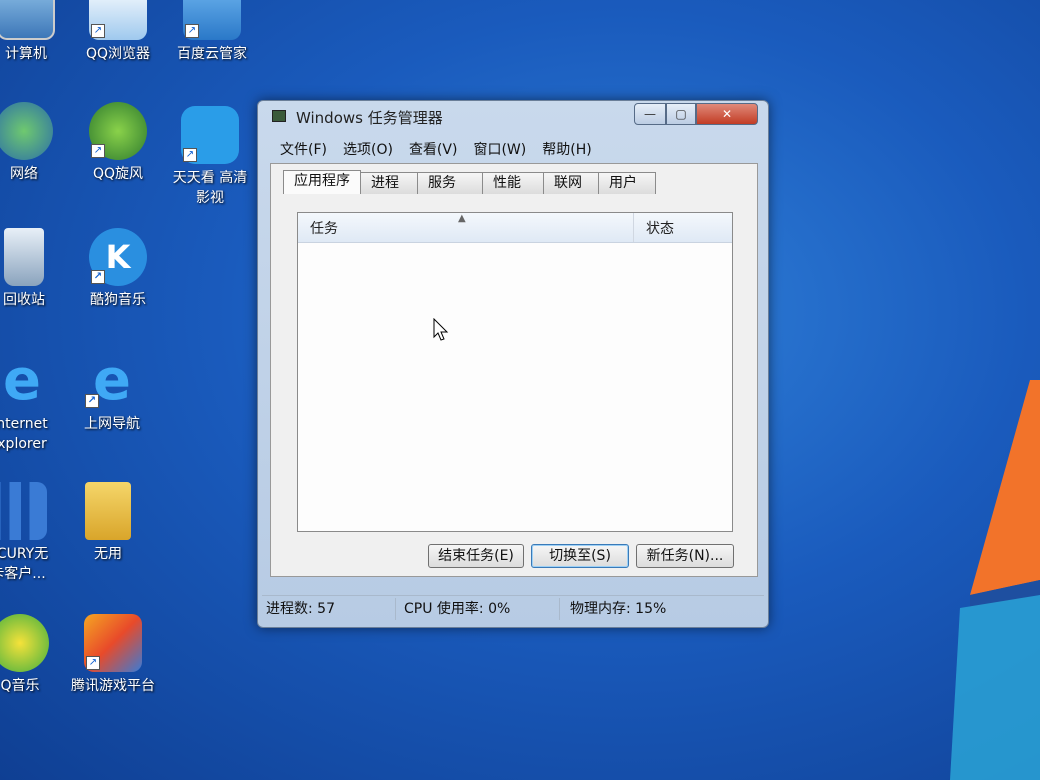 Image resolution: width=1040 pixels, height=780 pixels. I want to click on maximize-button: ▢, so click(681, 114).